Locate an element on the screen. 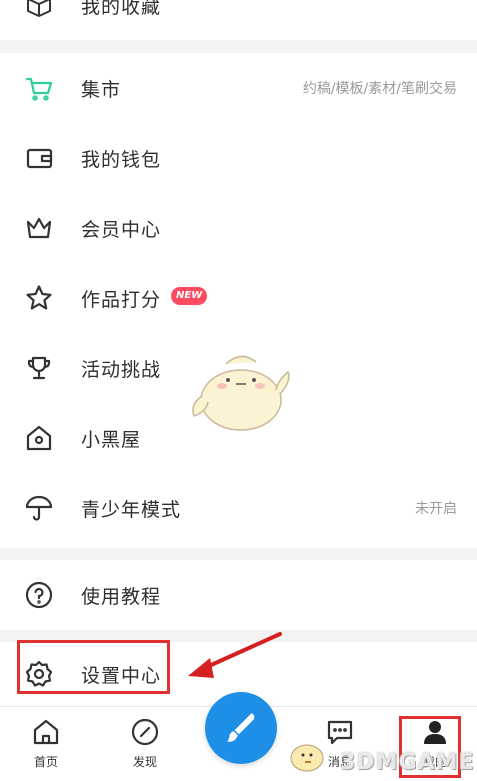  tab-discover-label: 发现 is located at coordinates (144, 762).